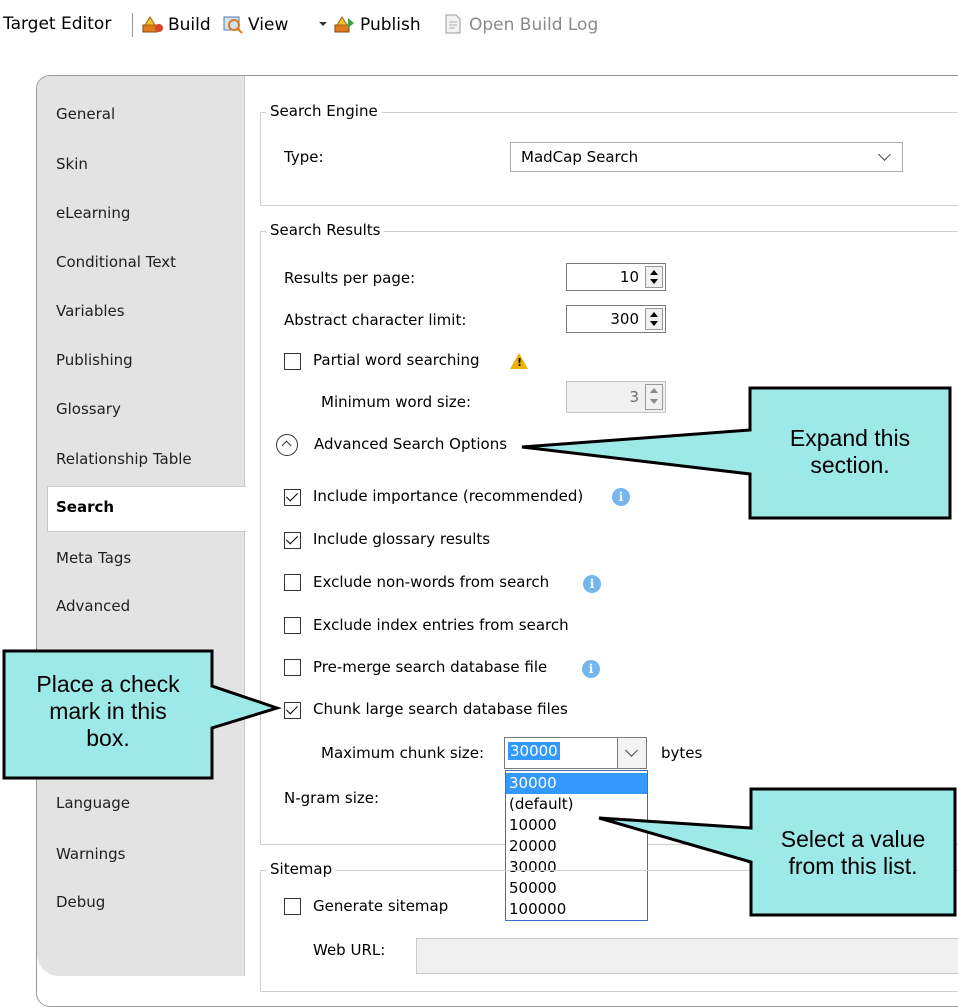 The image size is (958, 1007). Describe the element at coordinates (108, 738) in the screenshot. I see `callout-line: box.` at that location.